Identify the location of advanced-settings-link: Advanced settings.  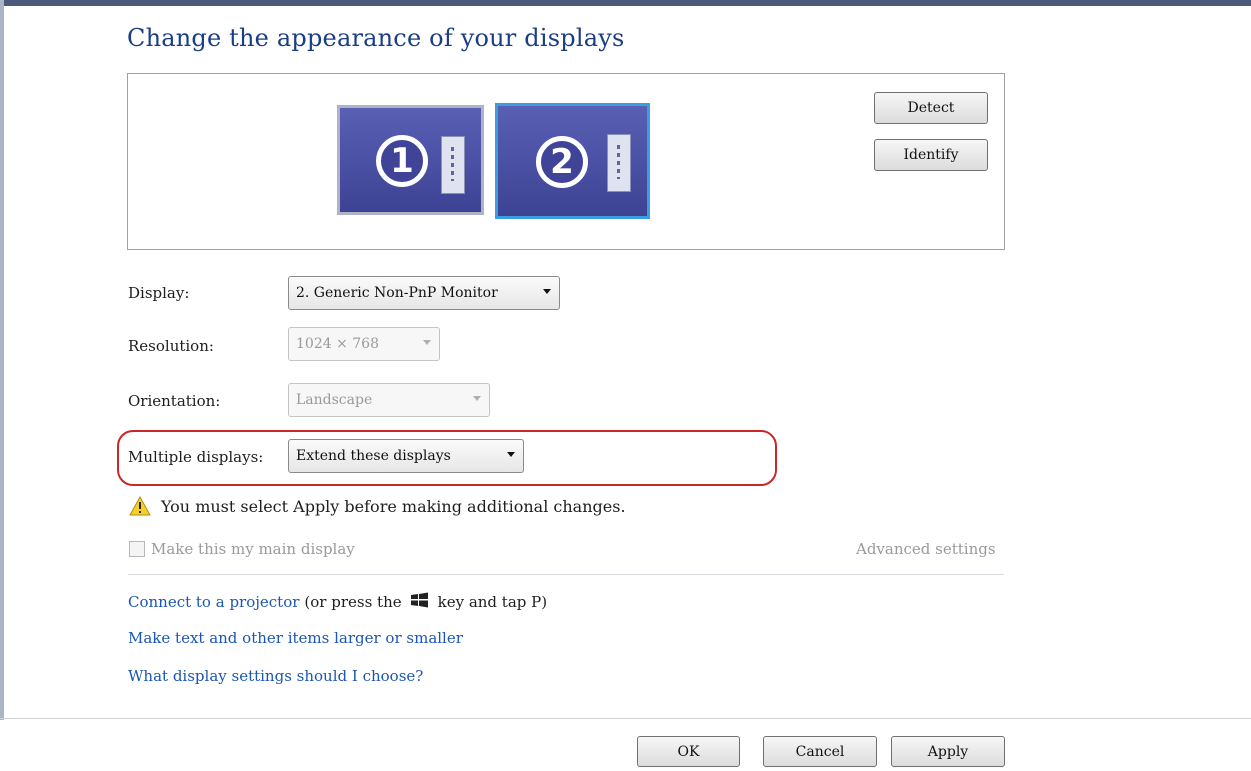
(926, 549).